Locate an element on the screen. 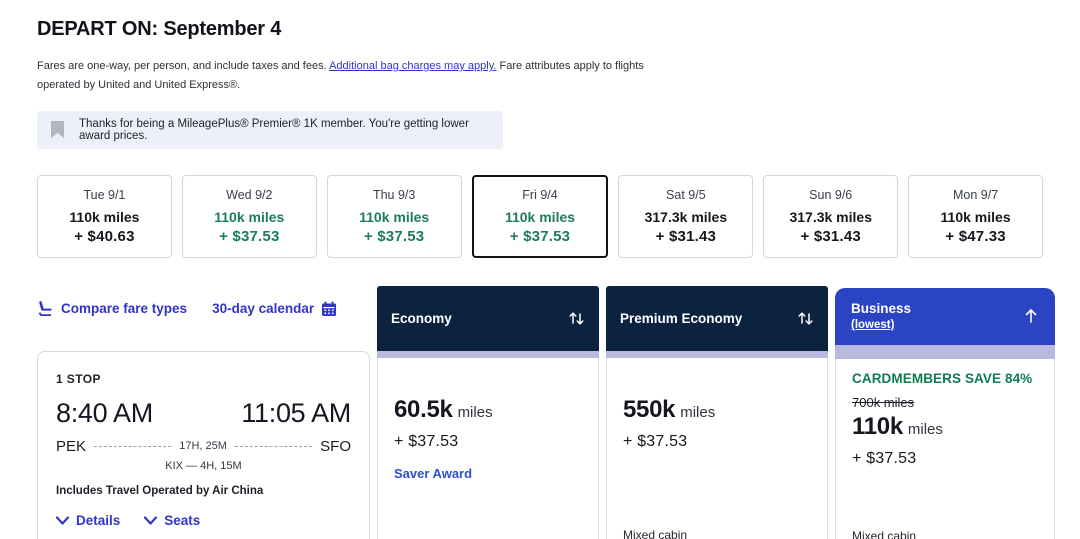 This screenshot has width=1080, height=539. date-card-wed-9-2: Wed 9/2 110k miles + $37.53 is located at coordinates (249, 216).